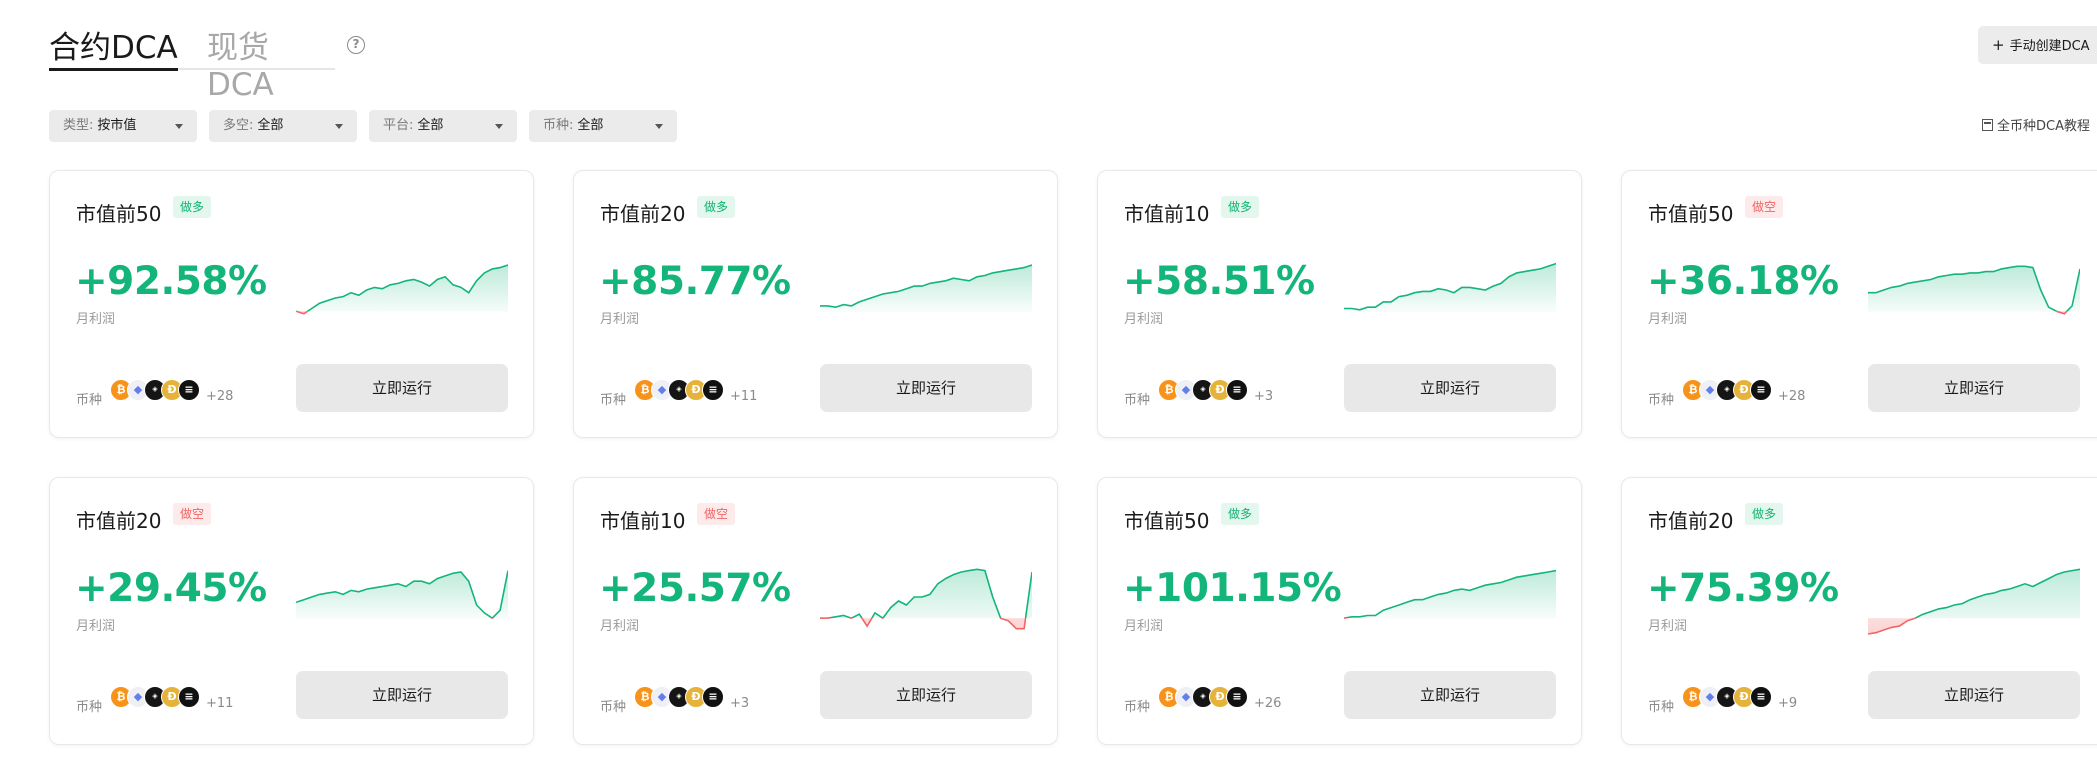  Describe the element at coordinates (815, 611) in the screenshot. I see `strategy-card: 市值前10 做空 +25.57% 月利润 币种 ₿ ◆ ◈ Ð ≡ +3 立即运行` at that location.